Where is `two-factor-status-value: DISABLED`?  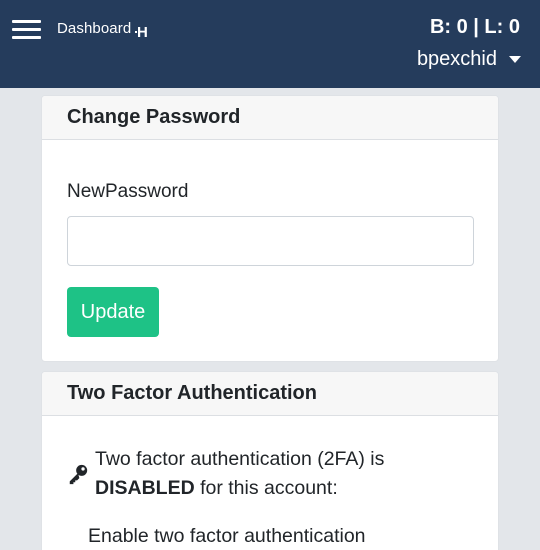
two-factor-status-value: DISABLED is located at coordinates (145, 488).